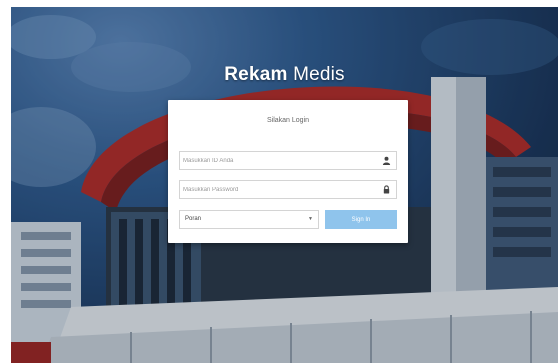 The image size is (558, 363). Describe the element at coordinates (319, 74) in the screenshot. I see `app-title-light: Medis` at that location.